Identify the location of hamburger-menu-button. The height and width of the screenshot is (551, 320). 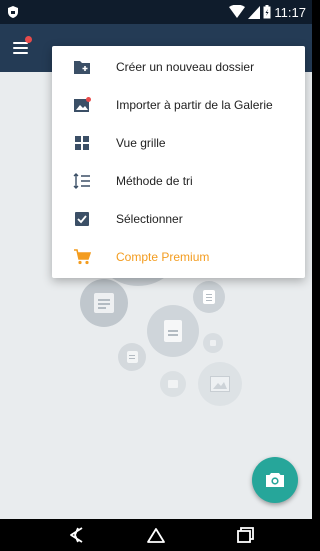
(22, 48).